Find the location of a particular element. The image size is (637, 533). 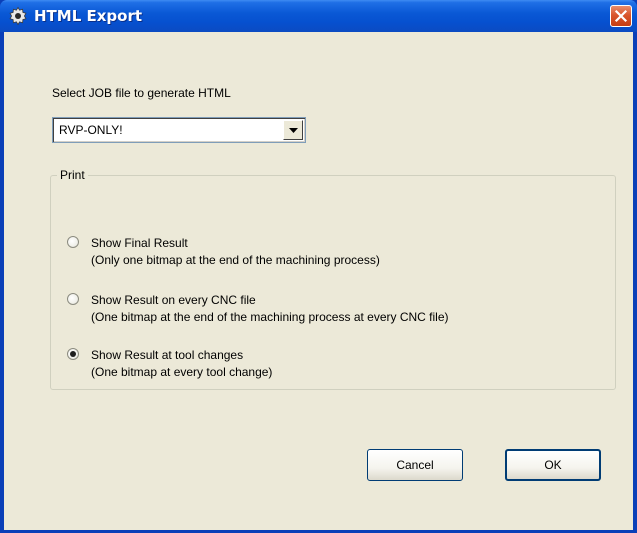

option-label: Show Final Result is located at coordinates (139, 243).